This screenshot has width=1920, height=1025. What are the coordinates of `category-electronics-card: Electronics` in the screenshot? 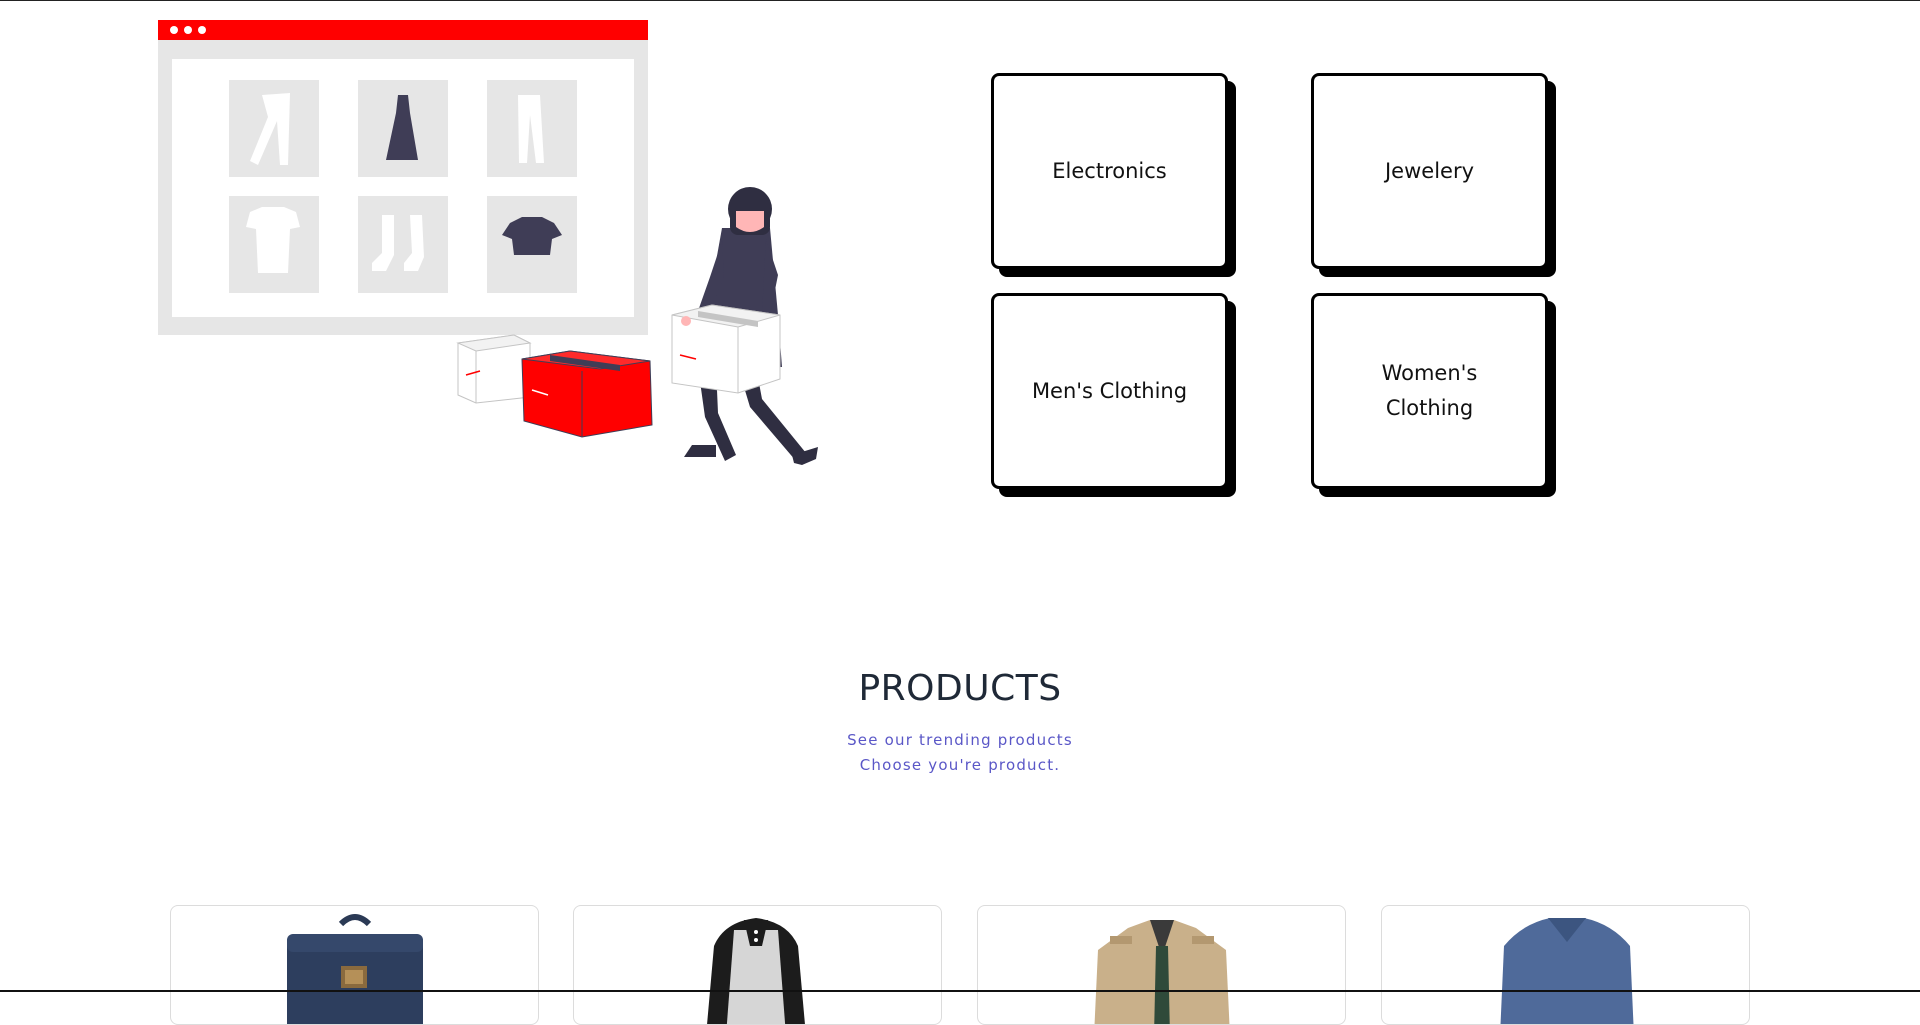 It's located at (1109, 171).